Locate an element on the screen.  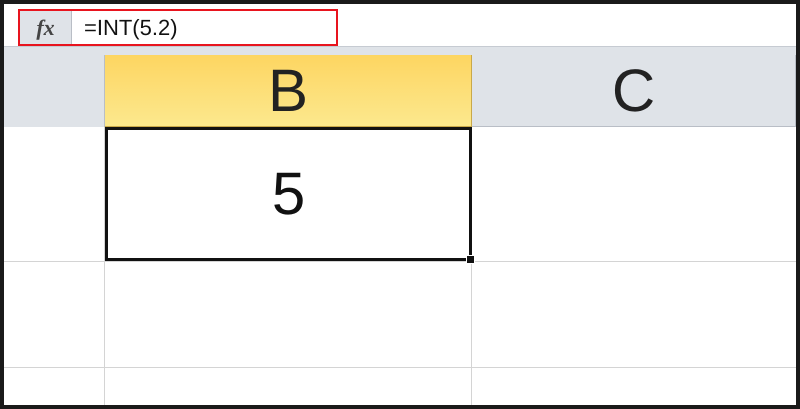
fill-handle is located at coordinates (470, 259).